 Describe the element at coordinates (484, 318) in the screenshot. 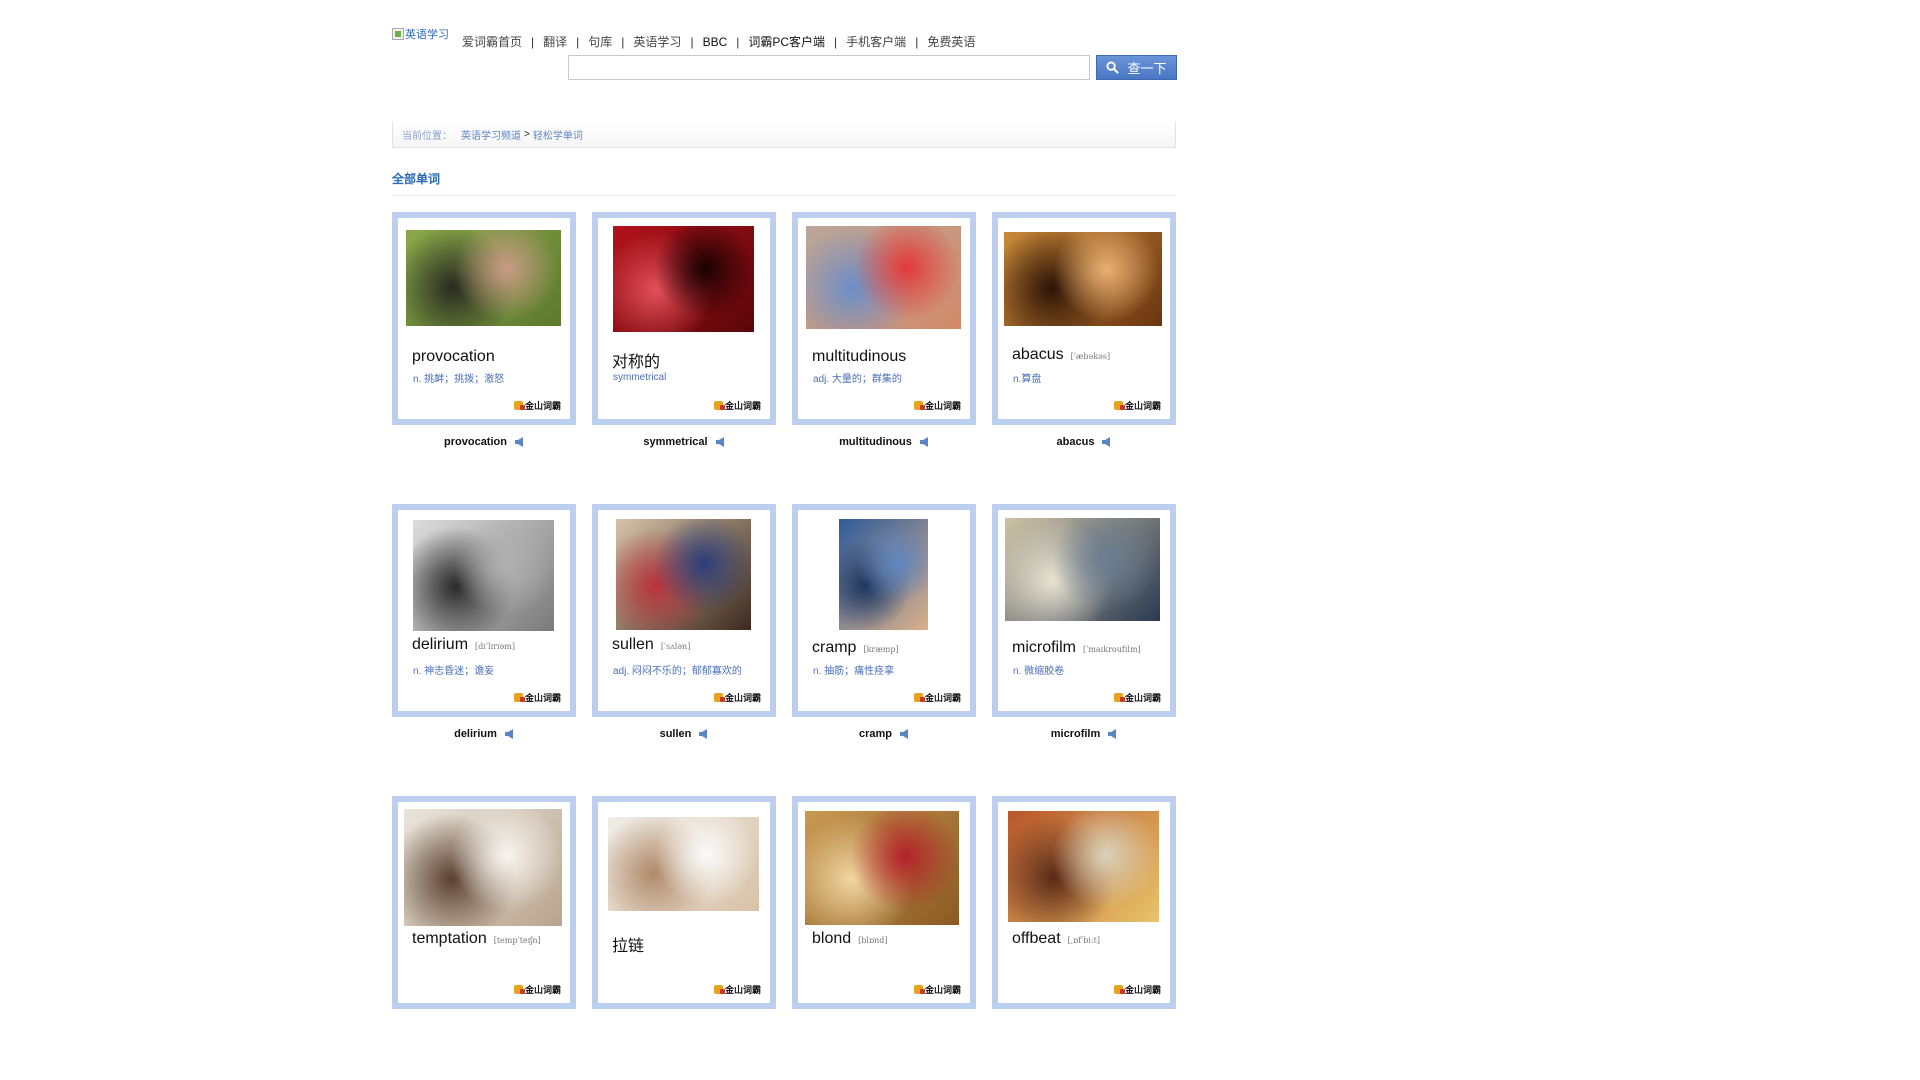

I see `word-card-frame: provocation n. 挑衅；挑拨；激怒 金山词霸` at that location.